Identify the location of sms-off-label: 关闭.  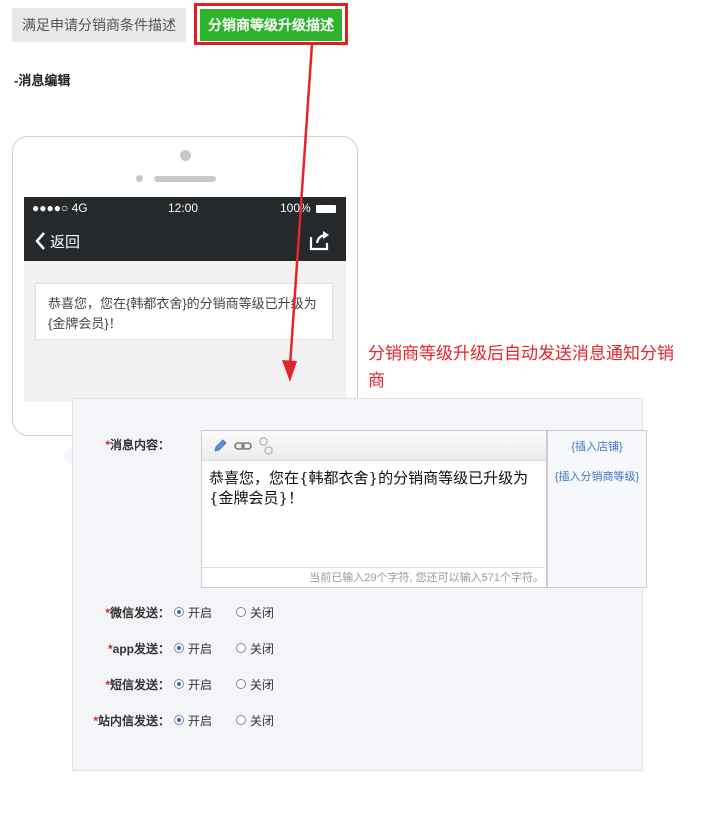
(262, 684).